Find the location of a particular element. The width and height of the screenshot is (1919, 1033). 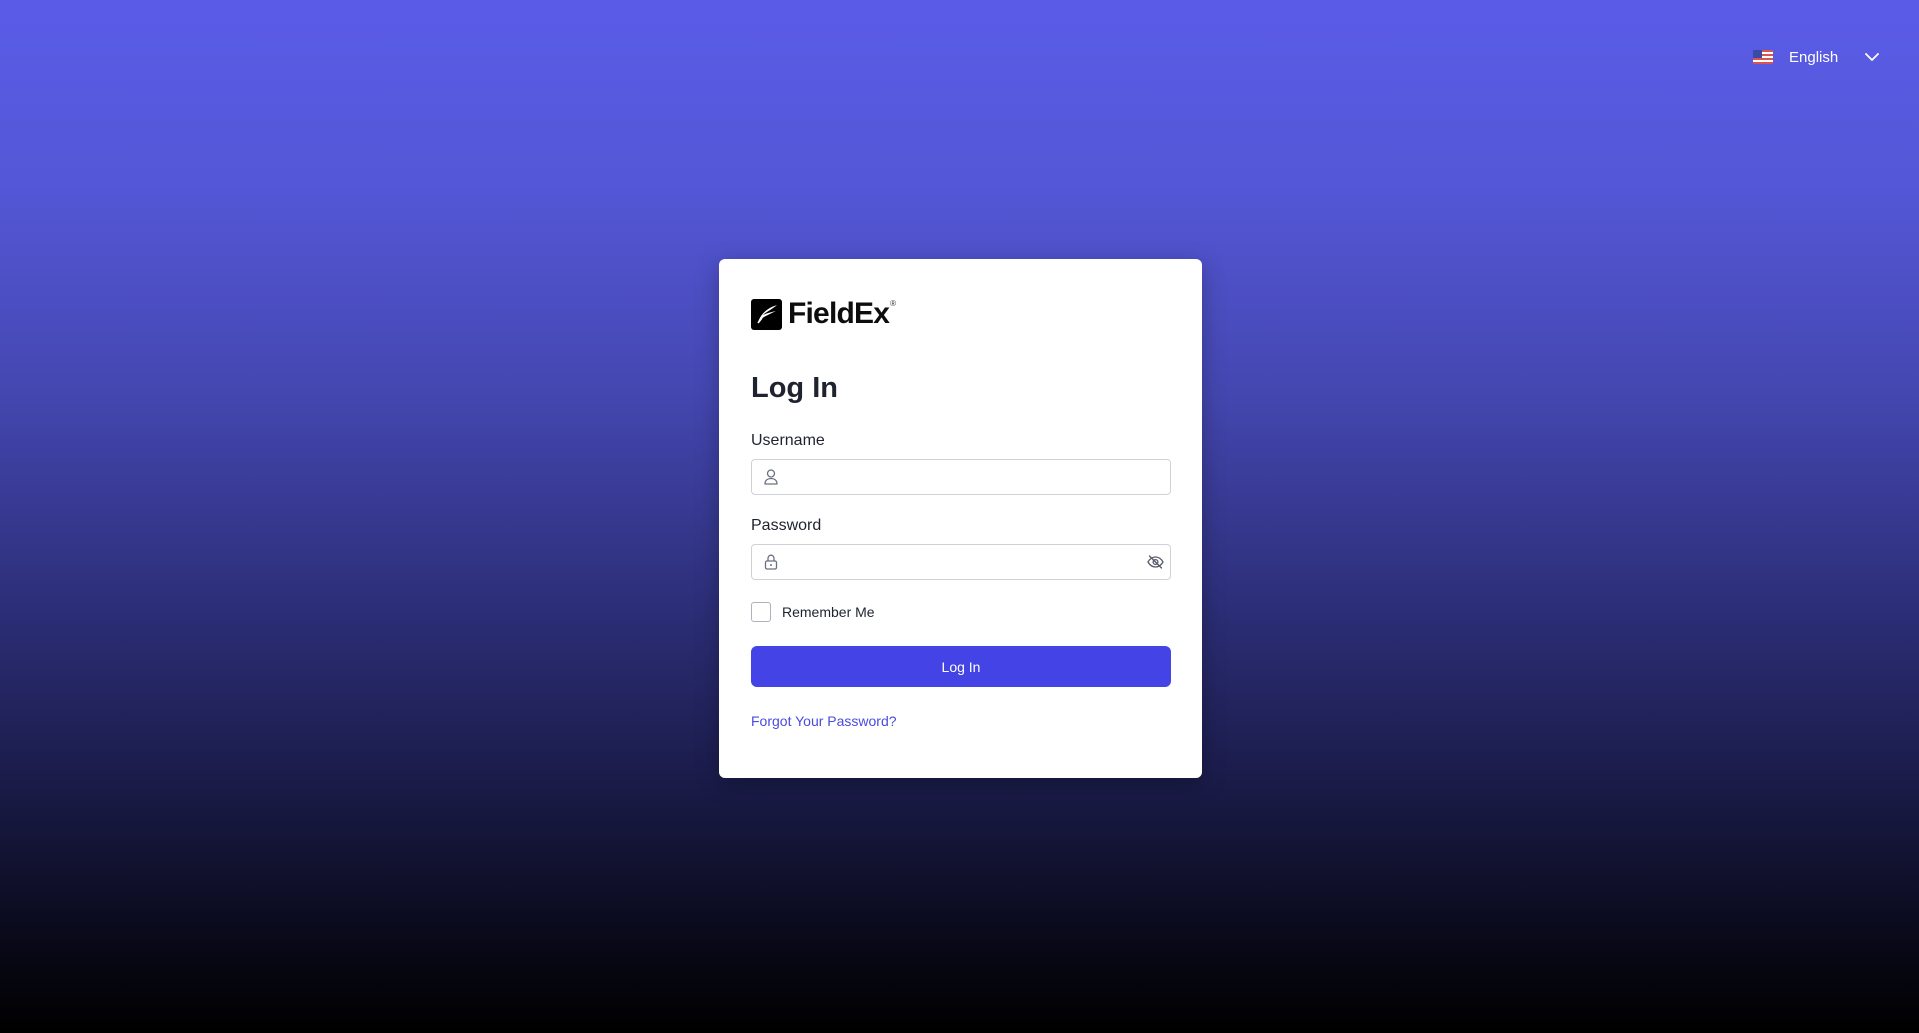

username-field-wrapper is located at coordinates (961, 477).